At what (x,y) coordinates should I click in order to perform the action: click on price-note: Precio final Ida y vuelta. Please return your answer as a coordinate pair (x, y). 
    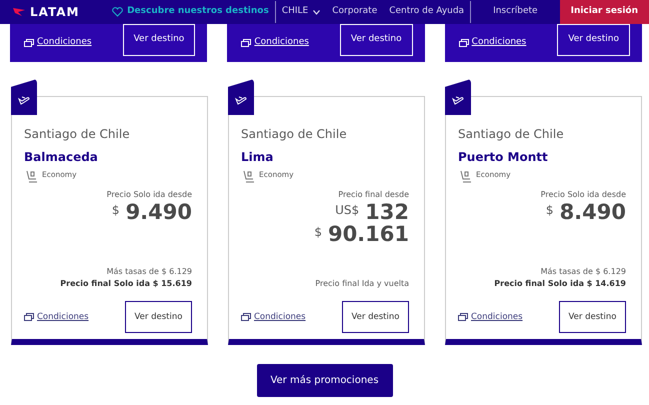
    Looking at the image, I should click on (361, 284).